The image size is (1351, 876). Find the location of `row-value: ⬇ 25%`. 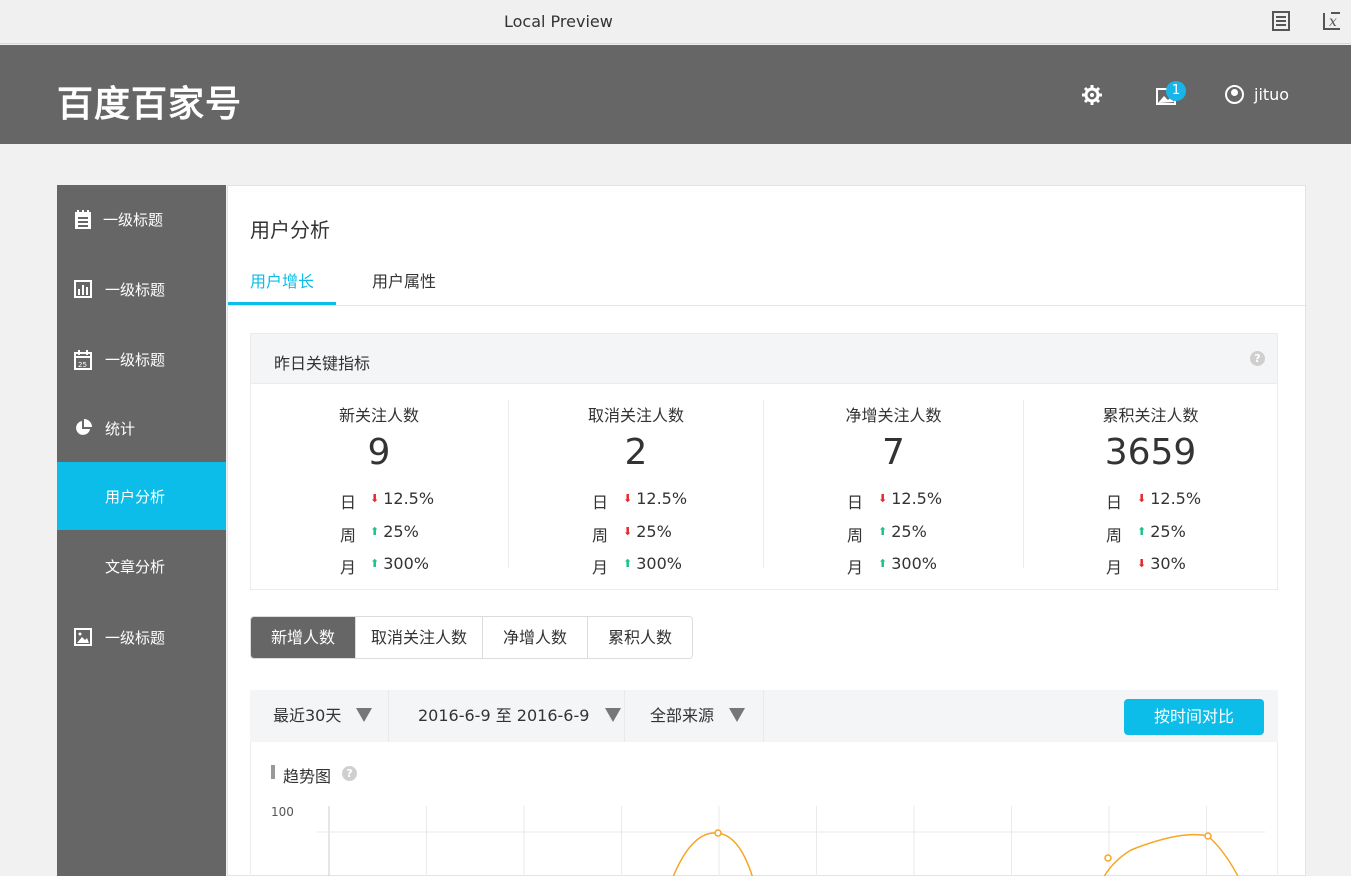

row-value: ⬇ 25% is located at coordinates (647, 531).